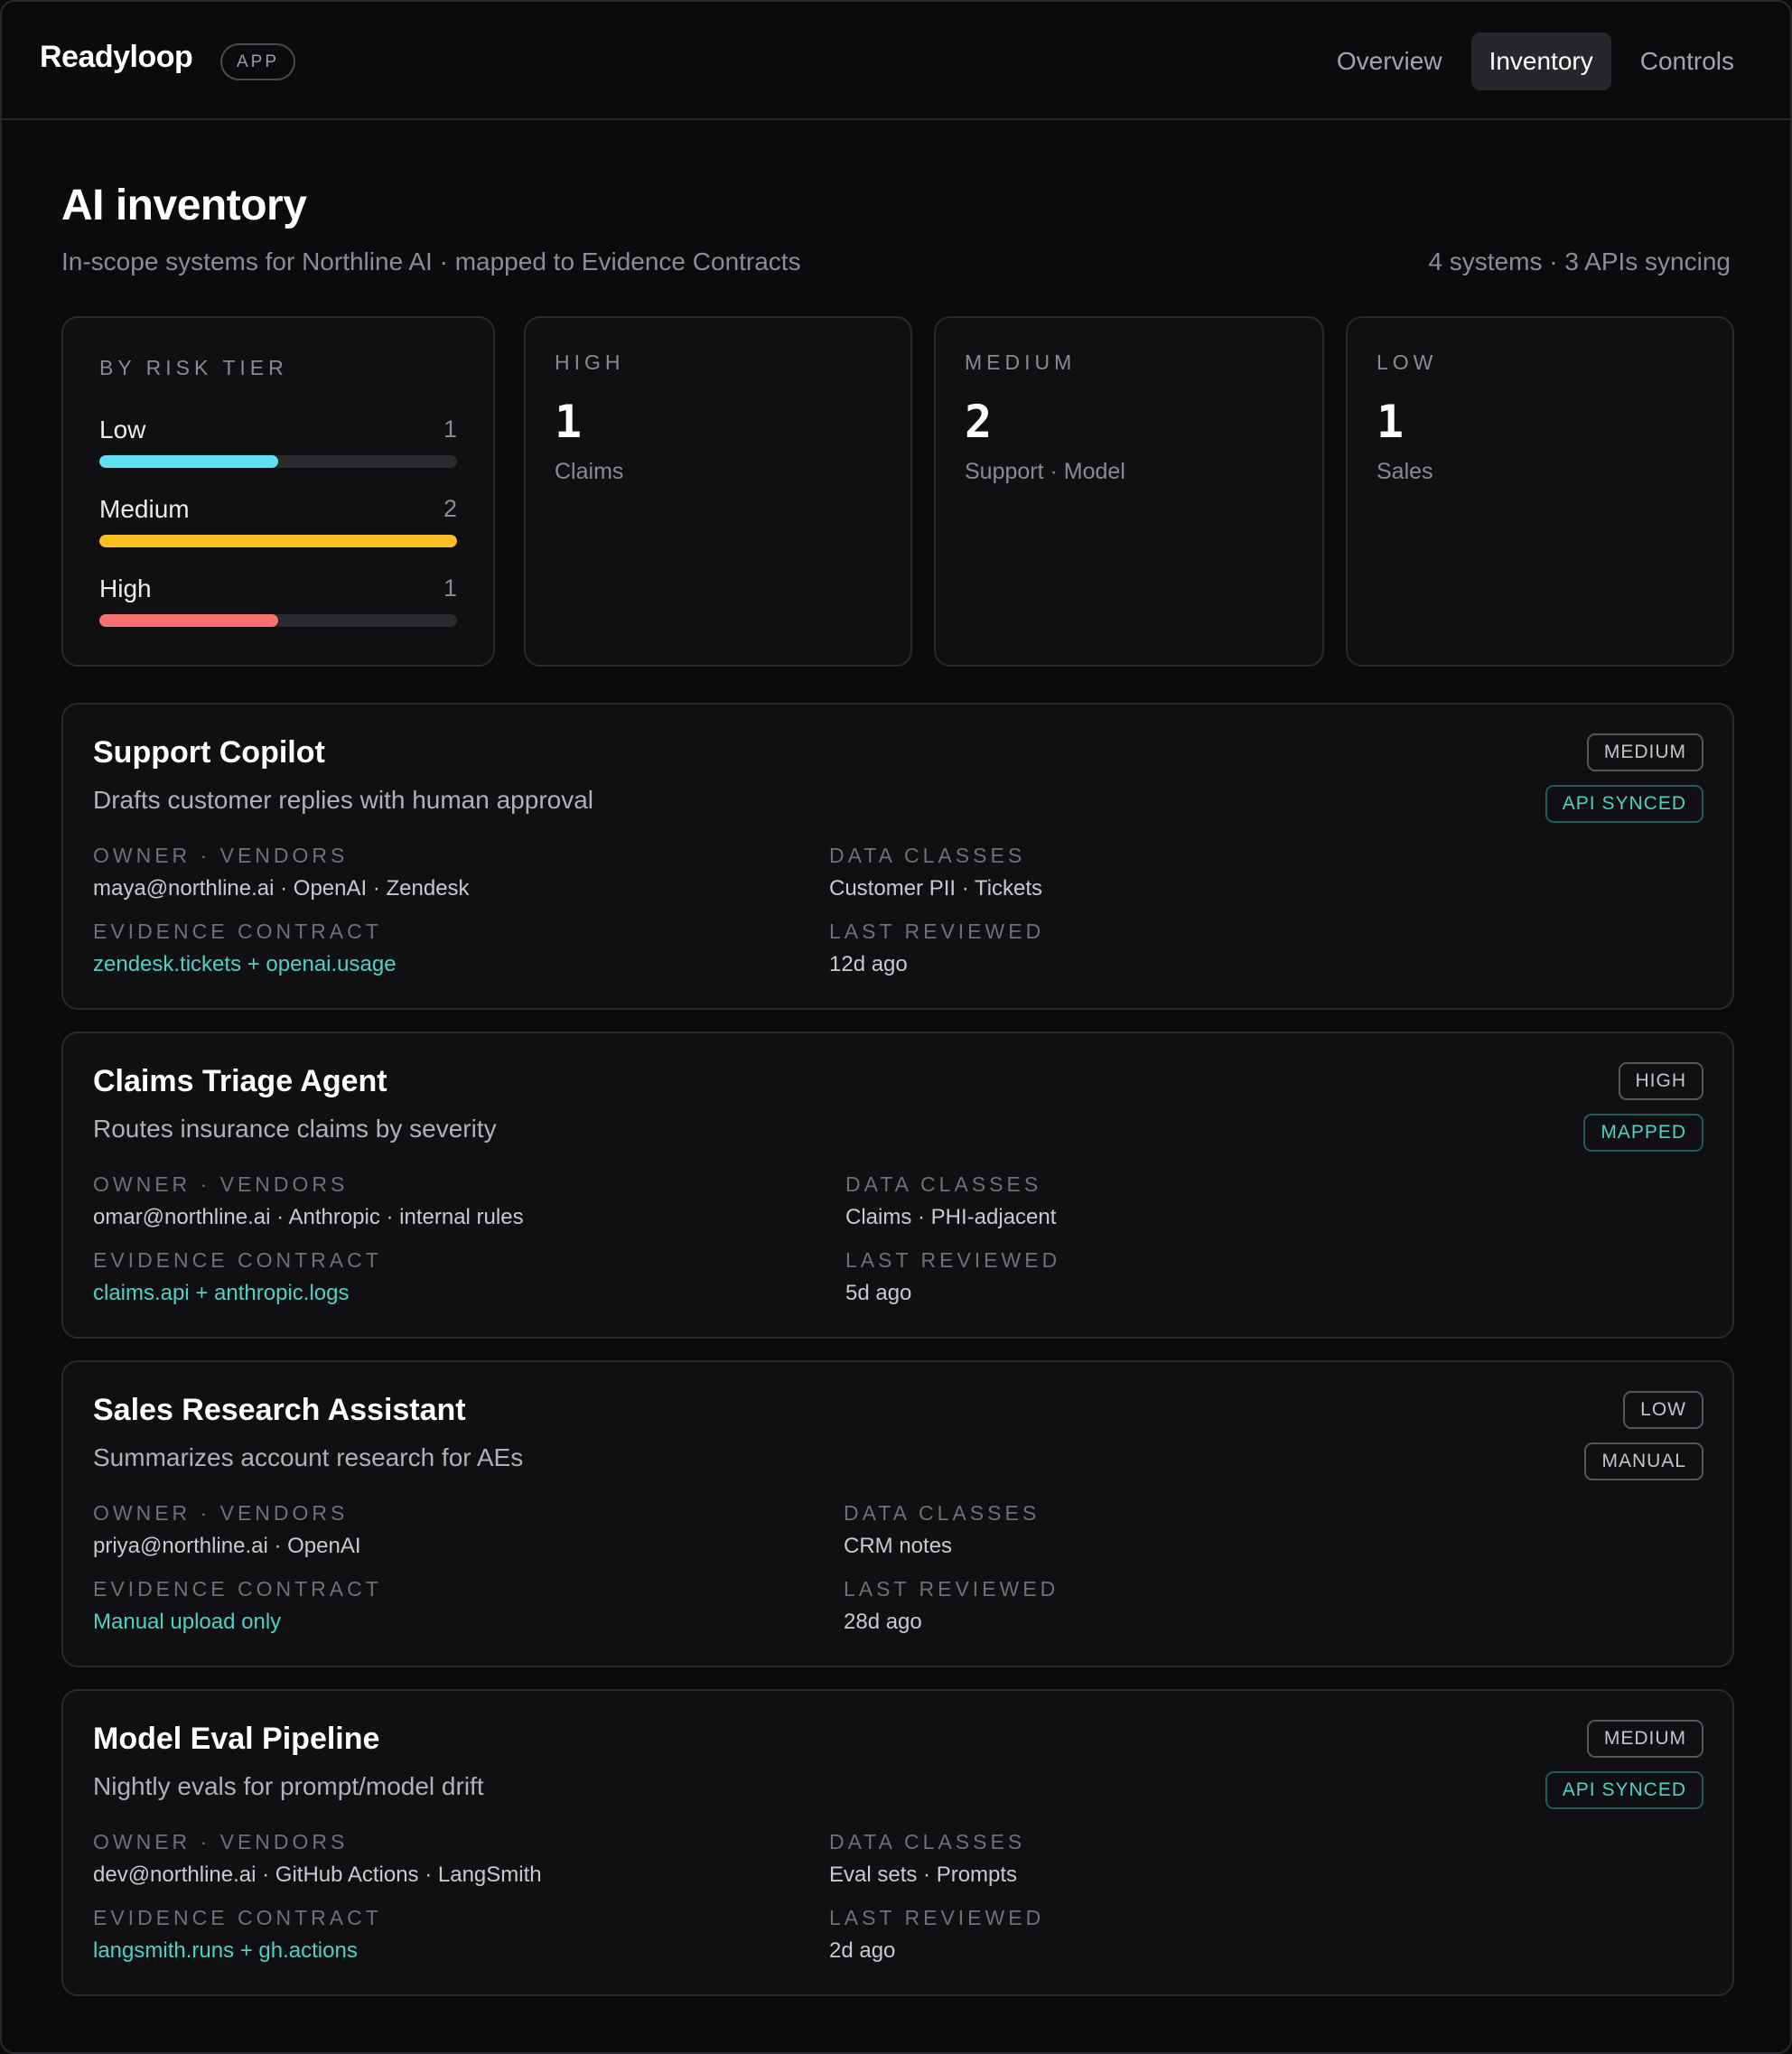 The height and width of the screenshot is (2054, 1792). What do you see at coordinates (245, 964) in the screenshot?
I see `evidence-contract-link: zendesk.tickets + openai.usage` at bounding box center [245, 964].